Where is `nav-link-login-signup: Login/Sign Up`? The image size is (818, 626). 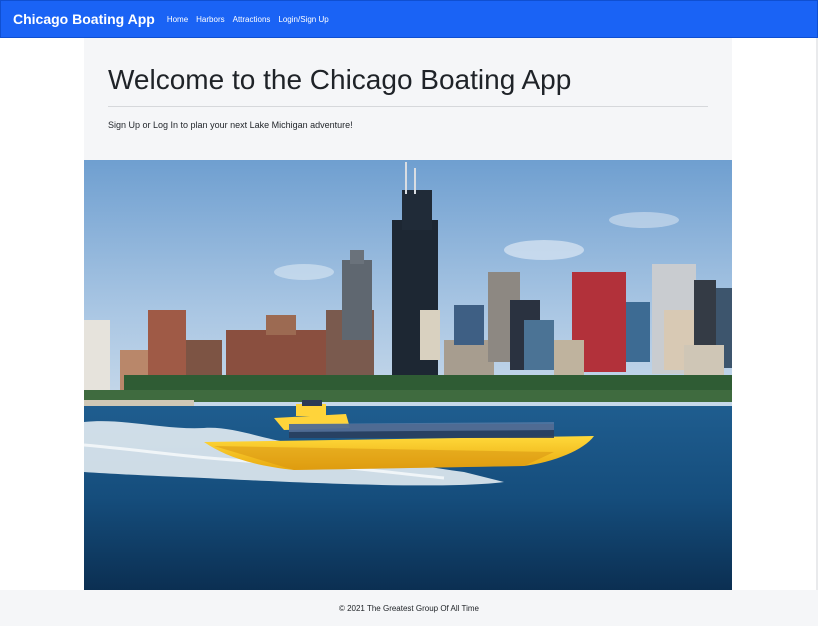 nav-link-login-signup: Login/Sign Up is located at coordinates (303, 19).